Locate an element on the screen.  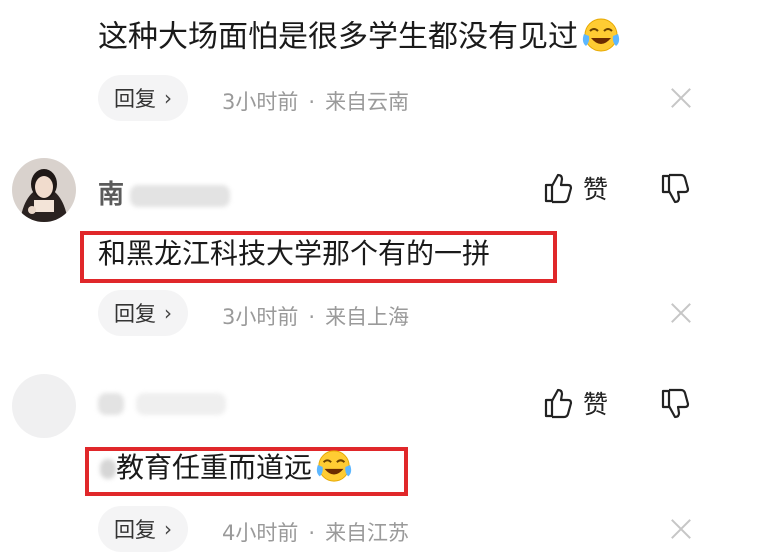
comment-text: 和黑龙江科技大学那个有的一拼 is located at coordinates (294, 253).